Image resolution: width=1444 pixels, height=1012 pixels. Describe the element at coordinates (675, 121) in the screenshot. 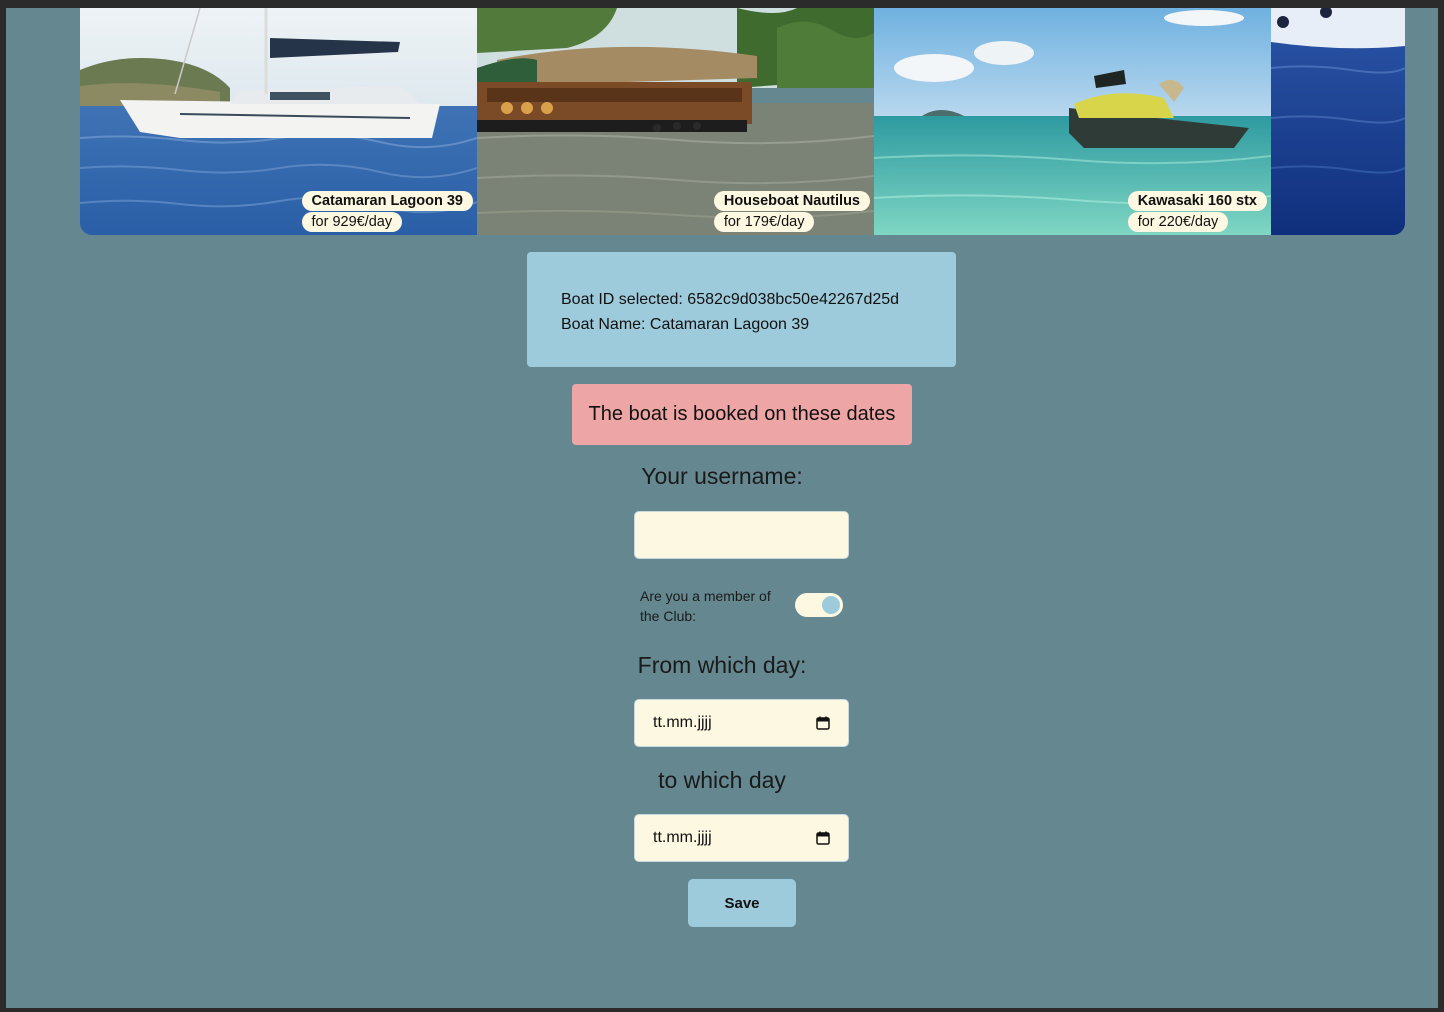

I see `carousel-slide-houseboat: Houseboat Nautilus for 179€/day` at that location.